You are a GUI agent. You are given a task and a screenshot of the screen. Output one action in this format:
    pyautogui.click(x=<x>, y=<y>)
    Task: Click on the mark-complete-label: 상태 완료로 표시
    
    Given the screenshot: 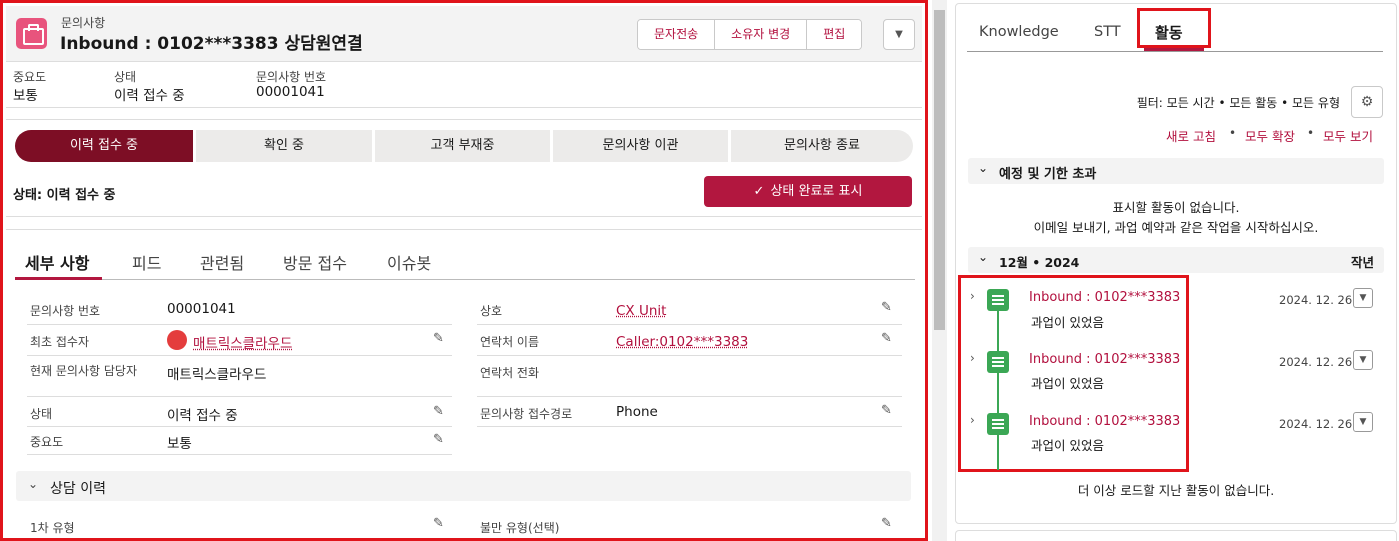 What is the action you would take?
    pyautogui.click(x=816, y=191)
    